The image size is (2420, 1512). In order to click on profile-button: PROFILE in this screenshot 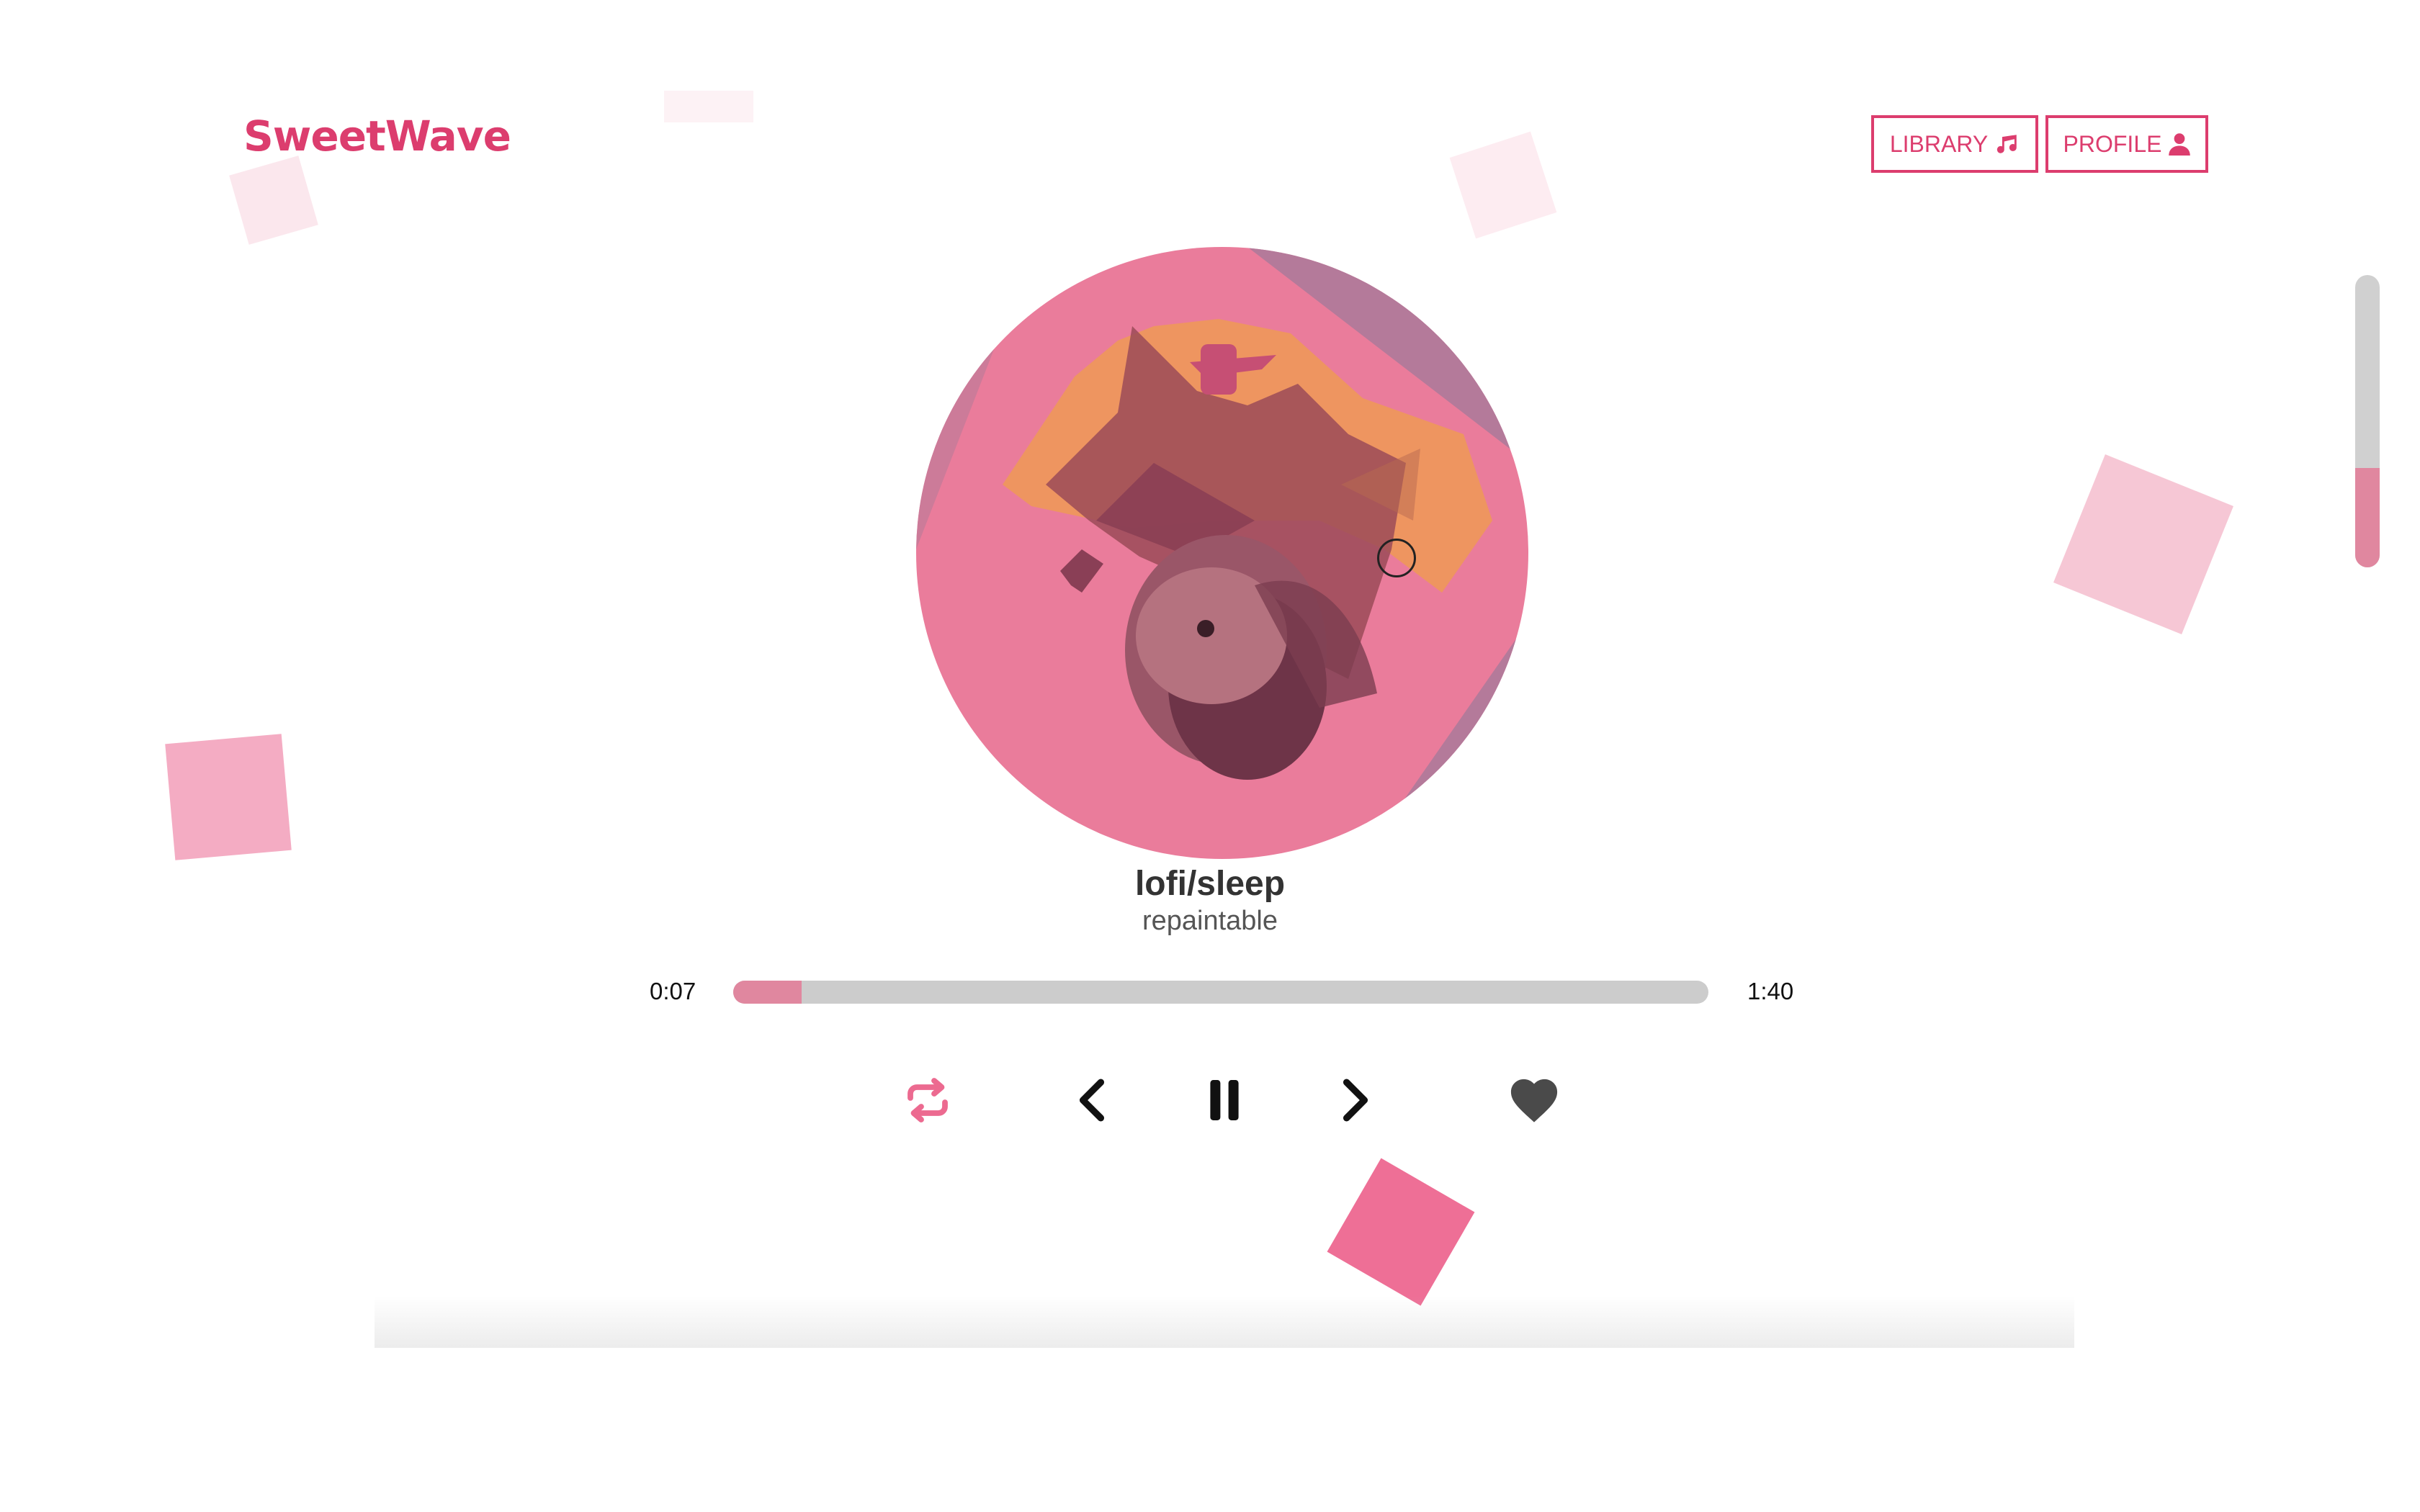, I will do `click(2126, 144)`.